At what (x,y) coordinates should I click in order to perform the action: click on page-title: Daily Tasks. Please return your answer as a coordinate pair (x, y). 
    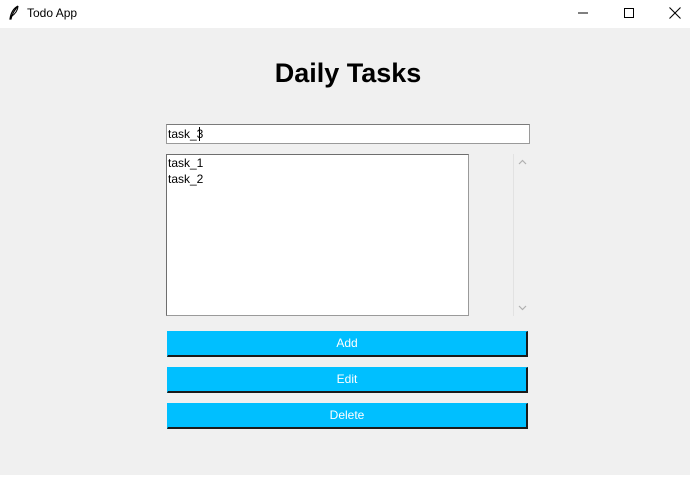
    Looking at the image, I should click on (348, 73).